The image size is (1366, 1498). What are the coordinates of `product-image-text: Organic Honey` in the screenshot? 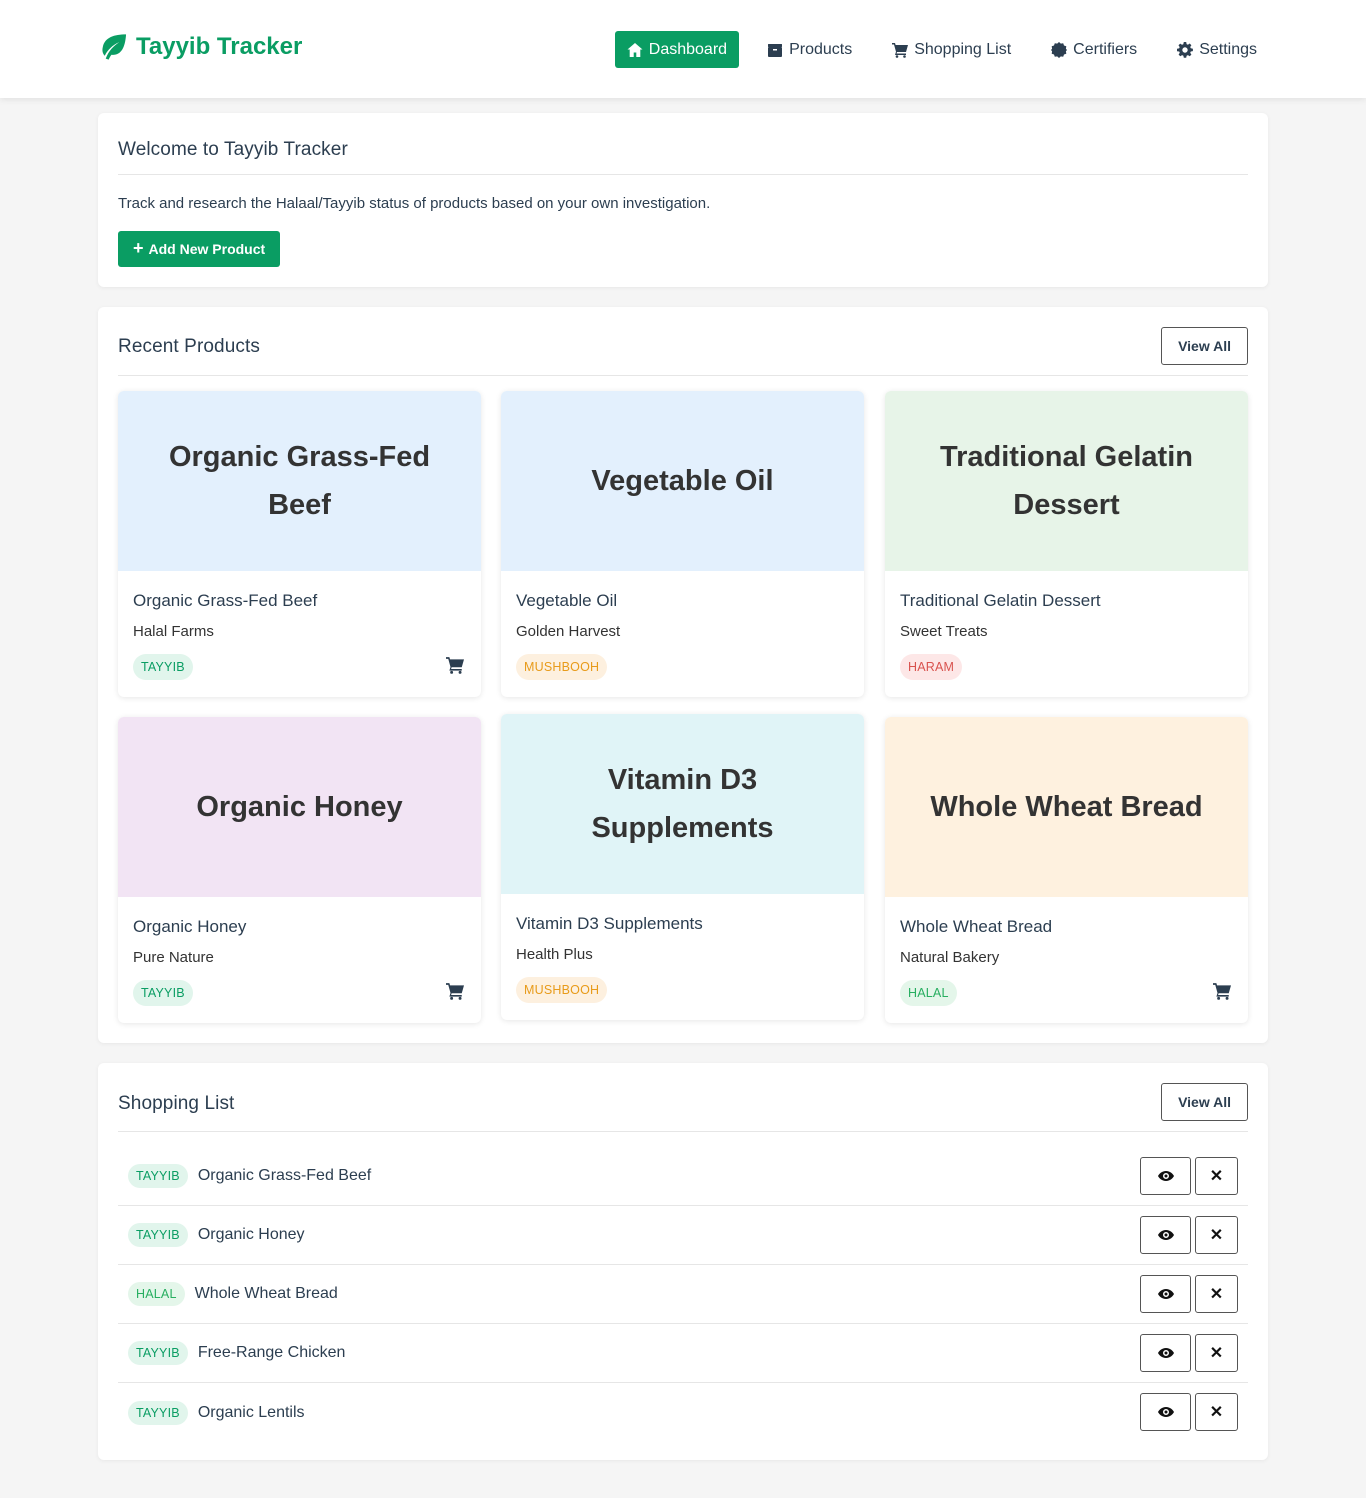 It's located at (299, 807).